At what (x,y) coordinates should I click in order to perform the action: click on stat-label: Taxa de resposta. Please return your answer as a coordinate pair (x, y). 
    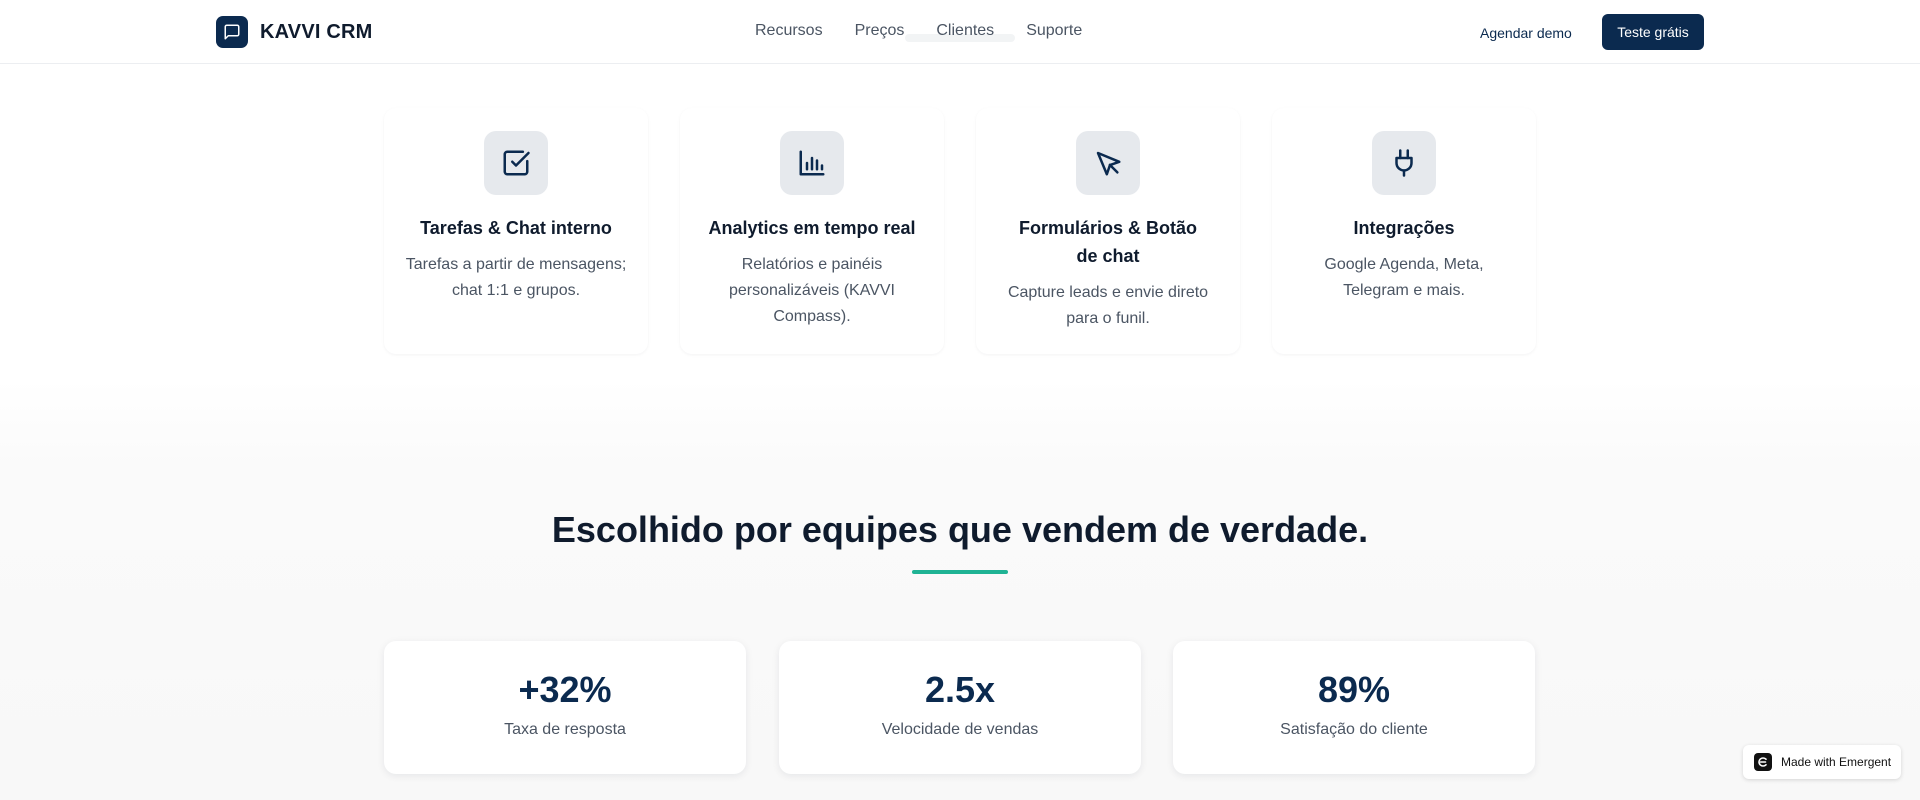
    Looking at the image, I should click on (565, 729).